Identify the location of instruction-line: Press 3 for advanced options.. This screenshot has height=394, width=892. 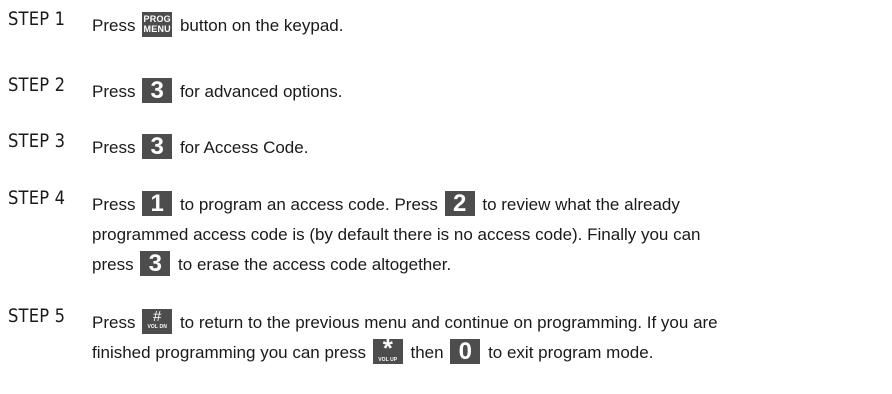
(487, 92).